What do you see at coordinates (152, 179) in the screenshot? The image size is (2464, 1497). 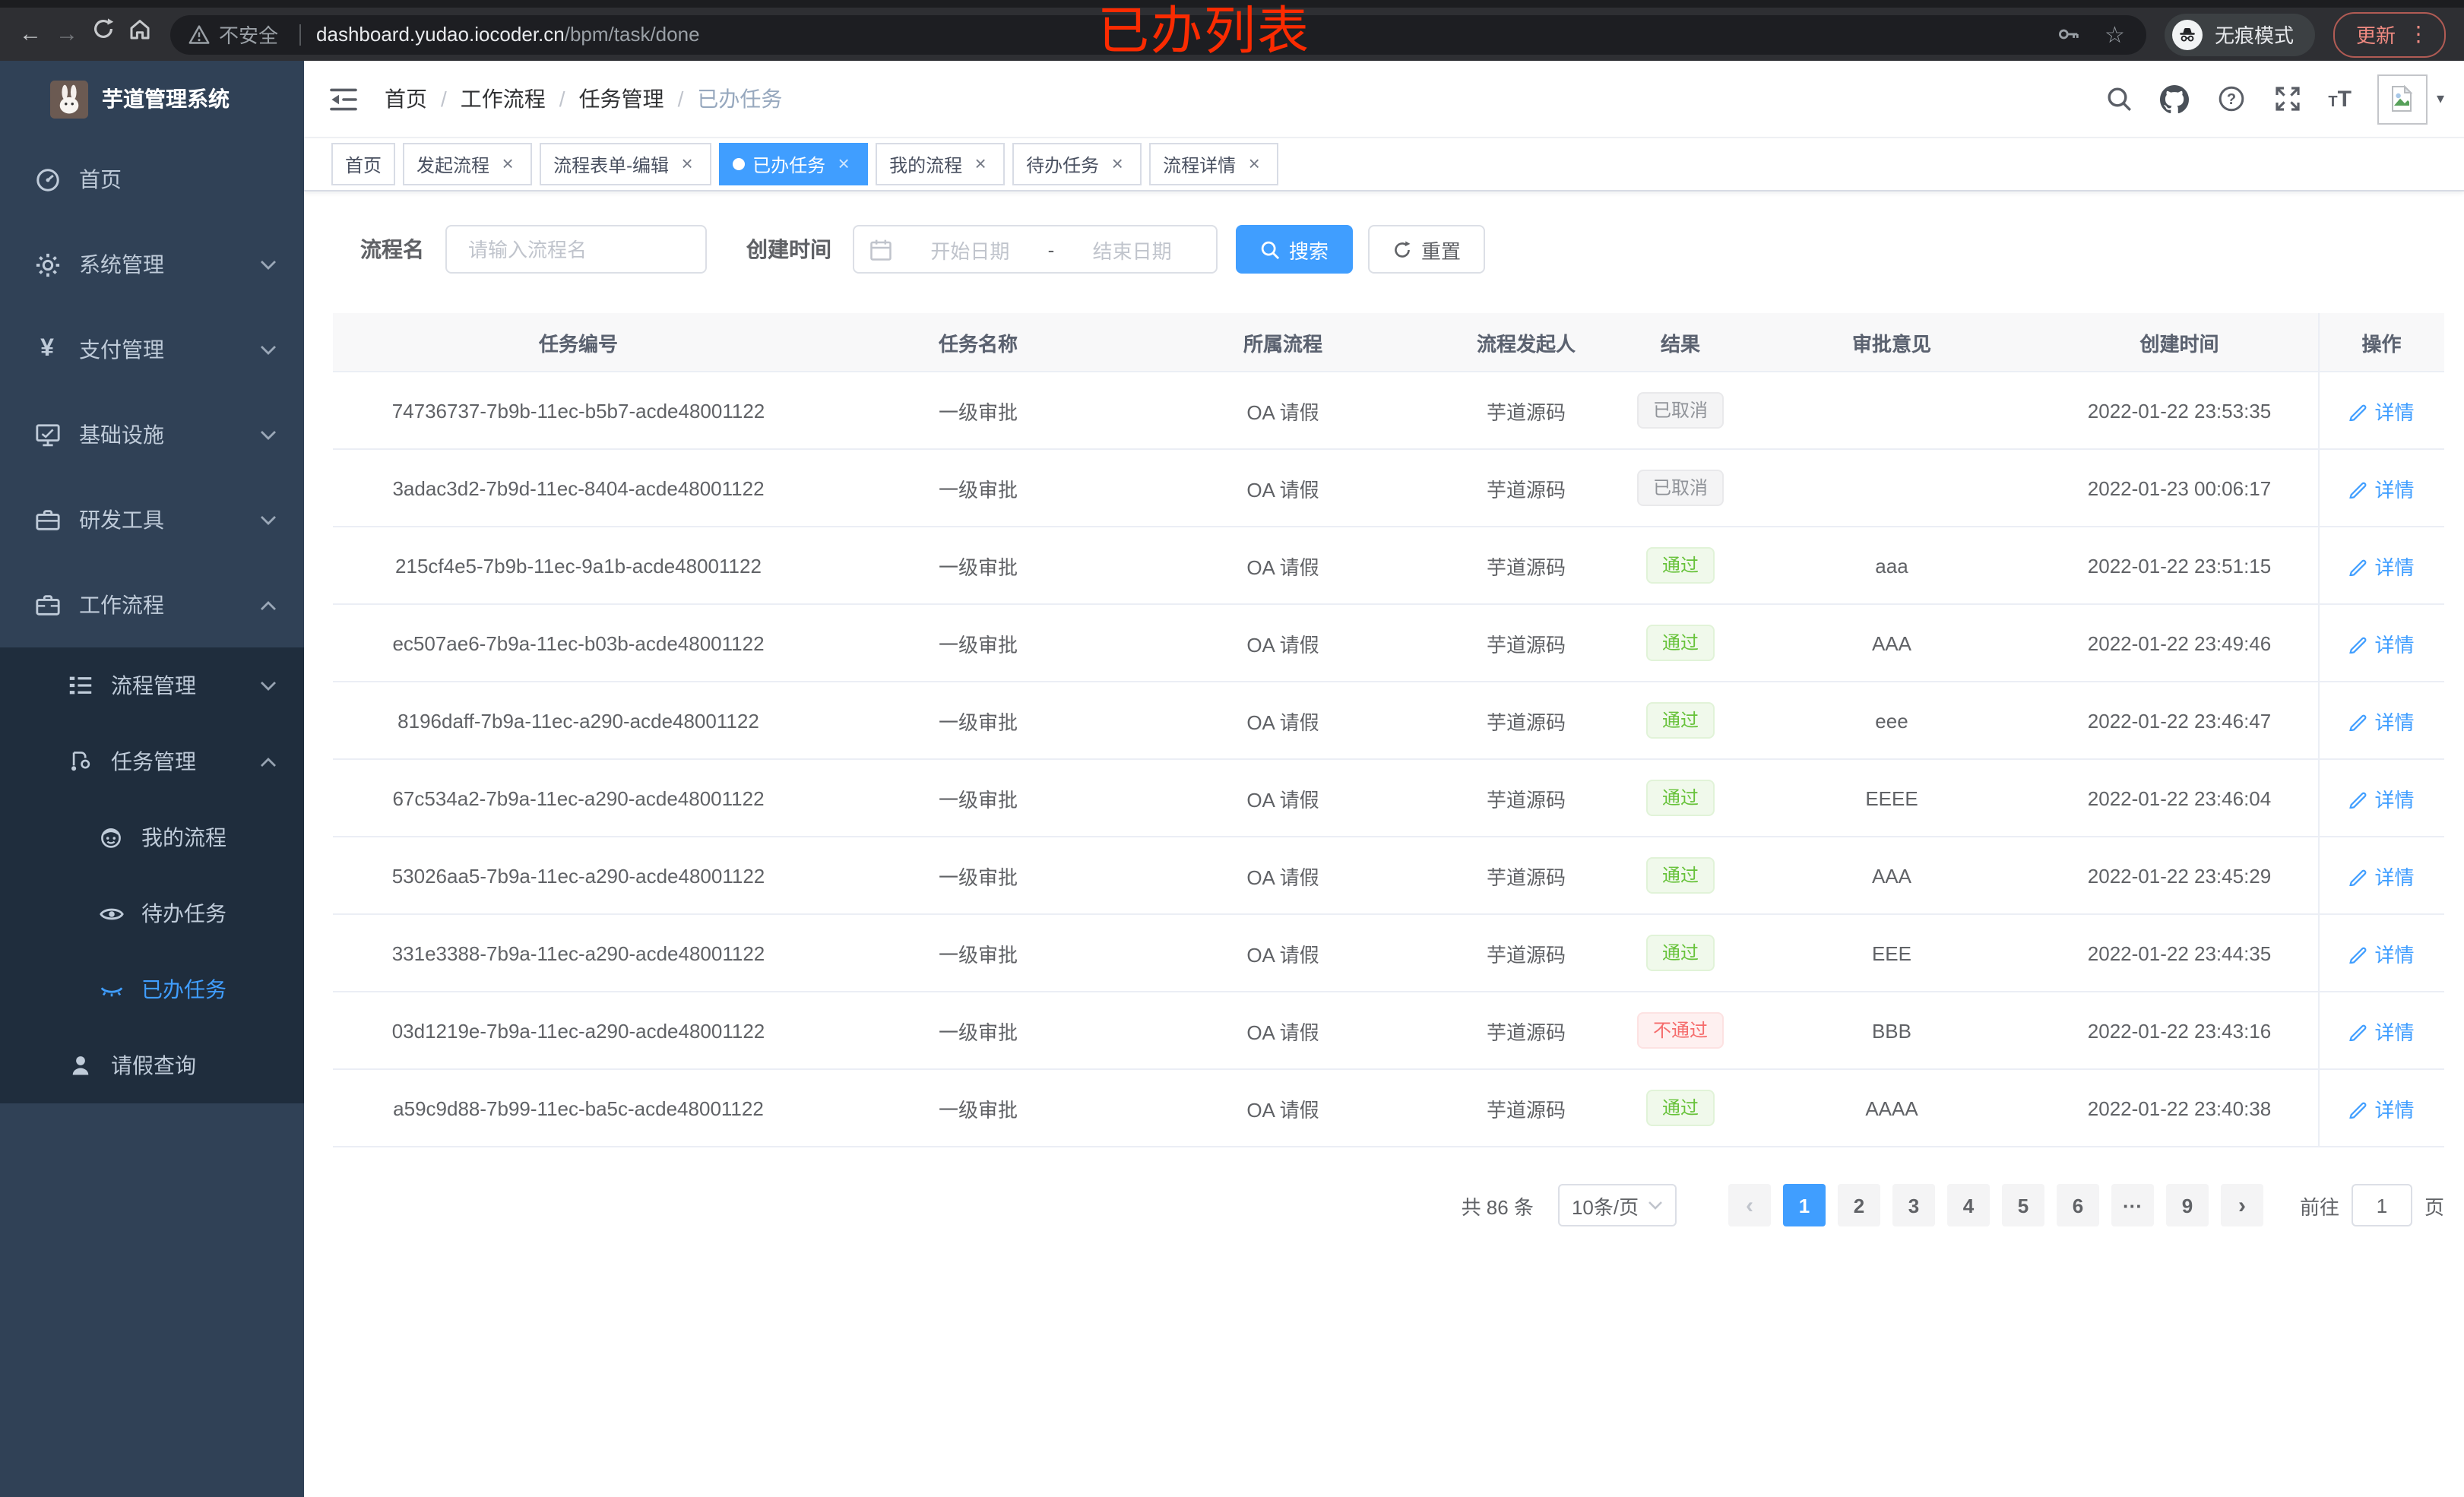 I see `sidebar-item-home: 首页` at bounding box center [152, 179].